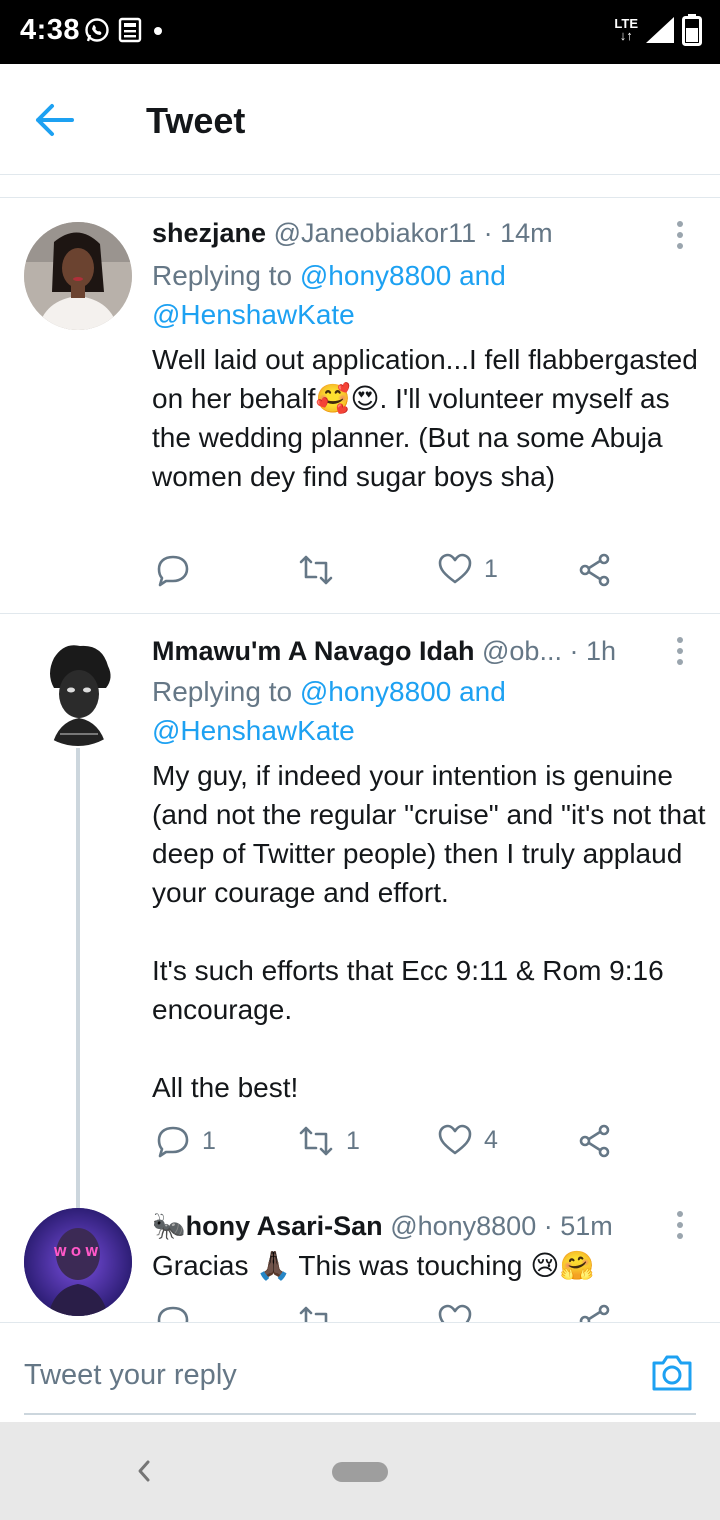 This screenshot has width=720, height=1520. I want to click on network-type: LTE ↓↑, so click(626, 29).